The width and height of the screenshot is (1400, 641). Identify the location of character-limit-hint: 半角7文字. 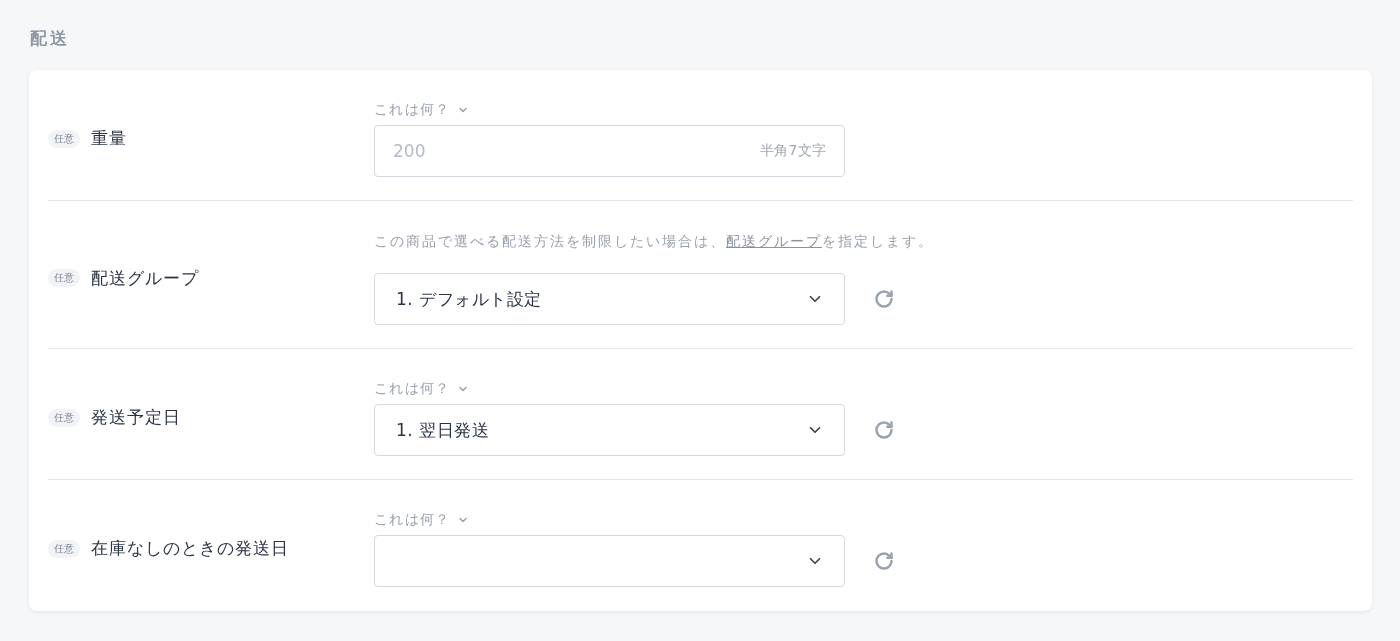
(793, 151).